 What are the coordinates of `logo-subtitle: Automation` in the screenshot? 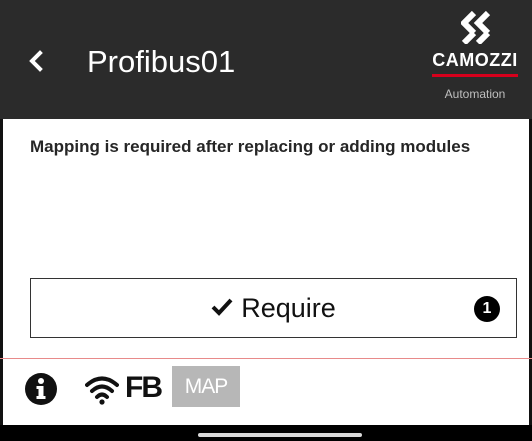 It's located at (475, 94).